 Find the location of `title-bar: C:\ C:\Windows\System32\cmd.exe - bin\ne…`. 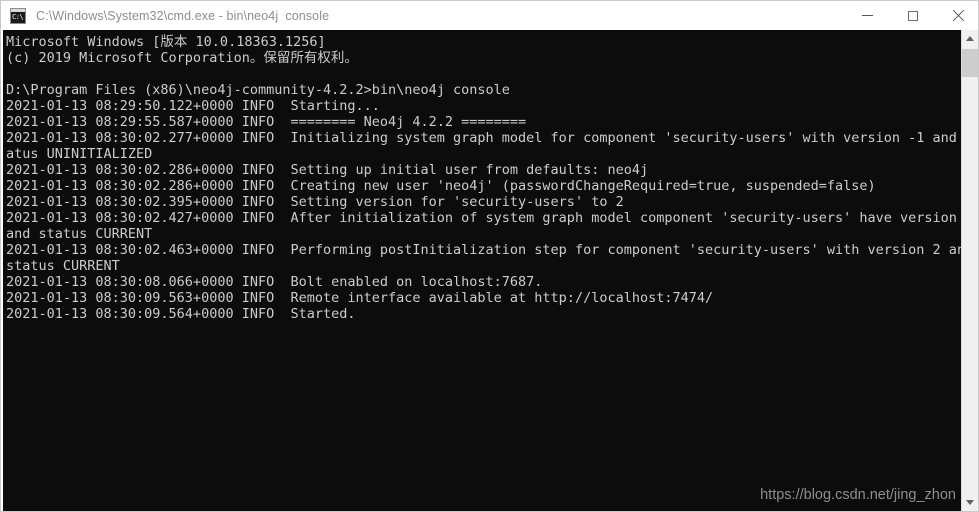

title-bar: C:\ C:\Windows\System32\cmd.exe - bin\ne… is located at coordinates (489, 15).